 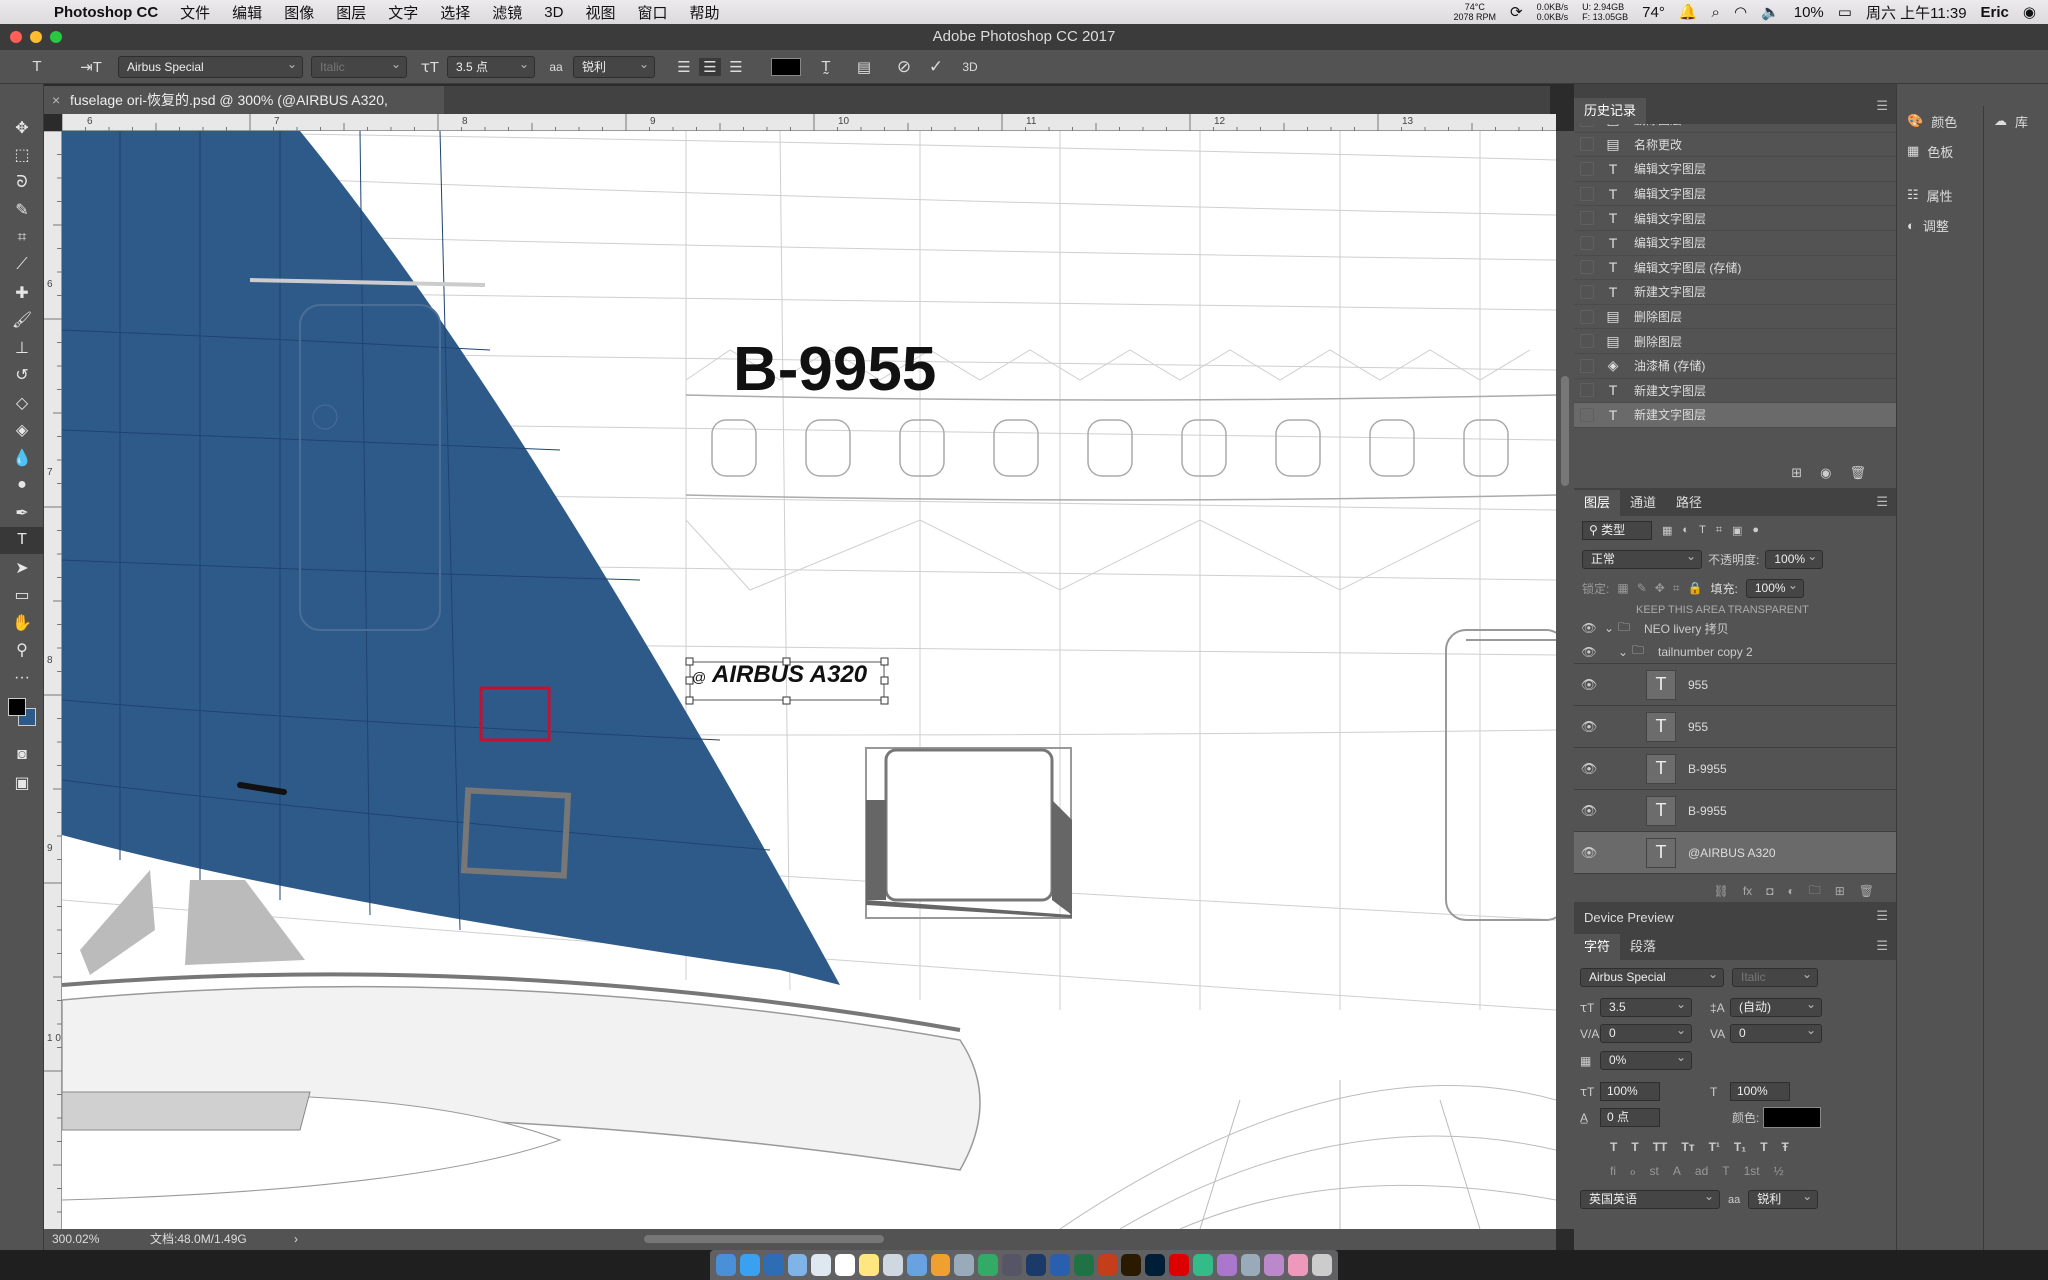 What do you see at coordinates (1779, 1171) in the screenshot?
I see `opentype-button: ½` at bounding box center [1779, 1171].